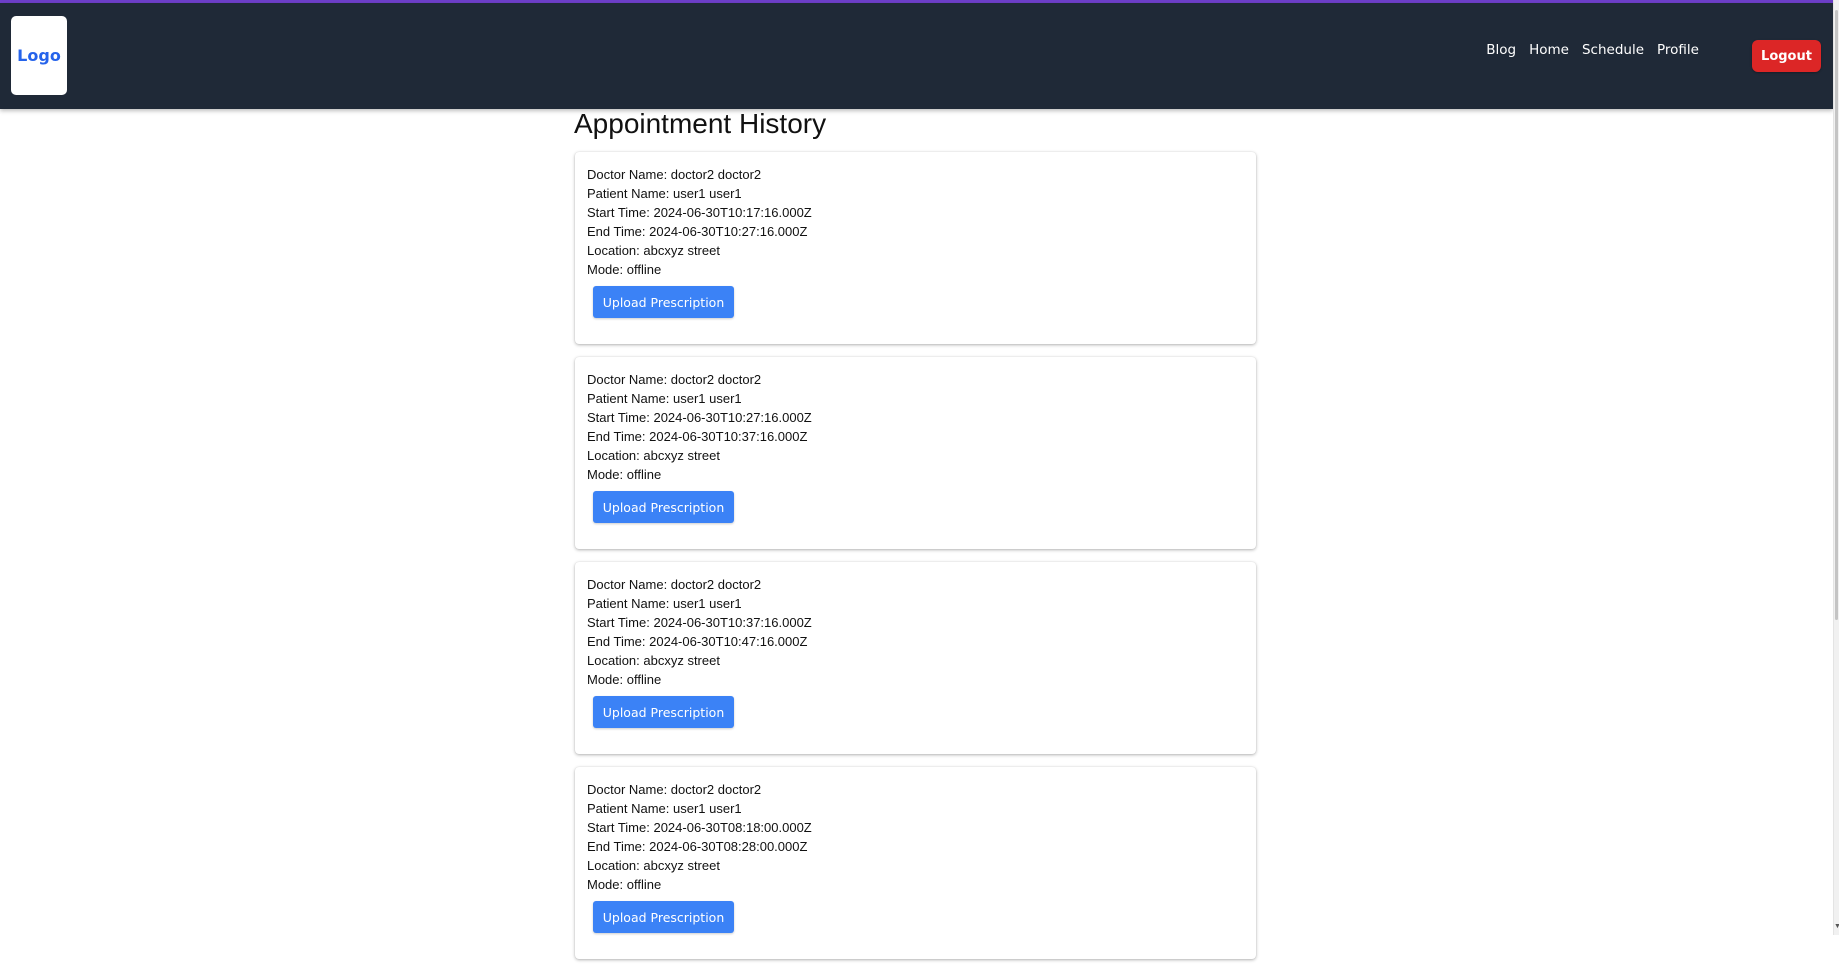 This screenshot has height=972, width=1839. Describe the element at coordinates (1501, 50) in the screenshot. I see `nav-link-blog: Blog` at that location.